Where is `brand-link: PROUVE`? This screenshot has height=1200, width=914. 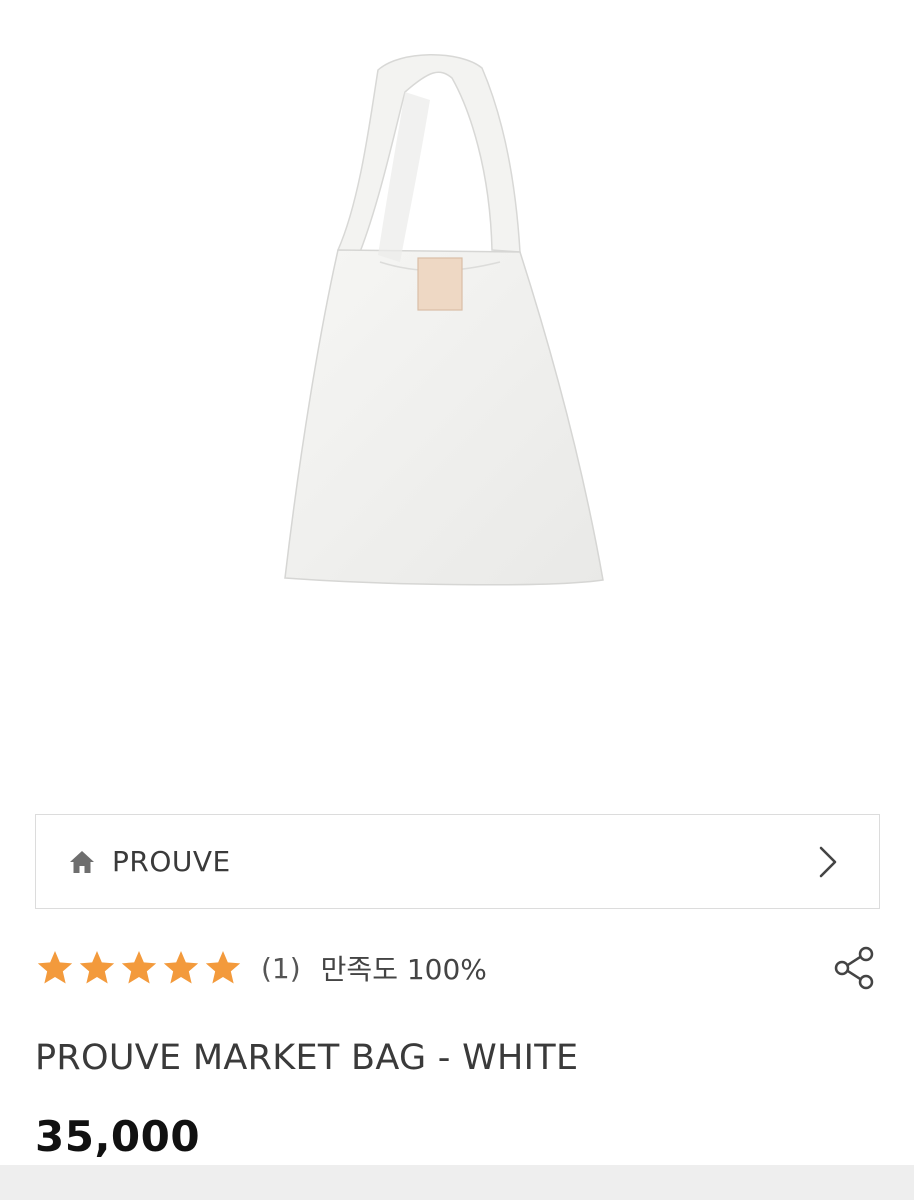
brand-link: PROUVE is located at coordinates (457, 861).